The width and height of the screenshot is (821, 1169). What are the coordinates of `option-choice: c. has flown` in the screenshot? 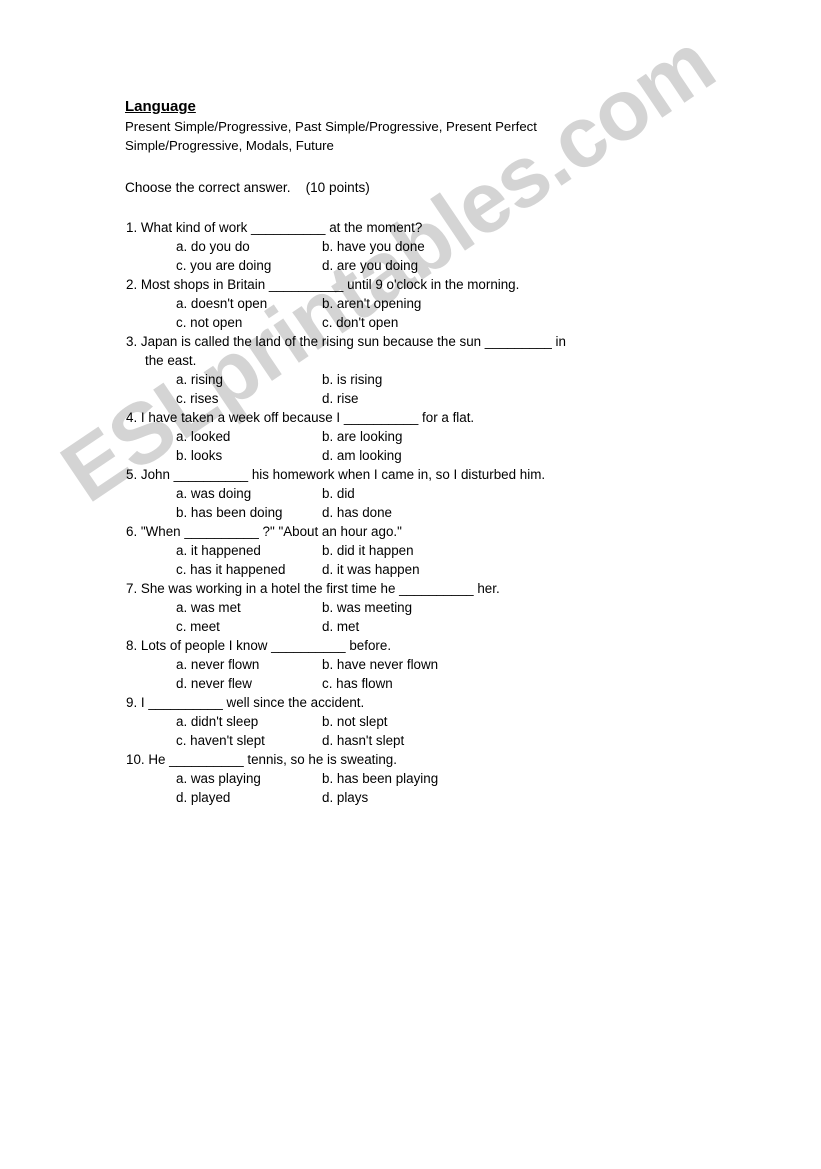 It's located at (357, 683).